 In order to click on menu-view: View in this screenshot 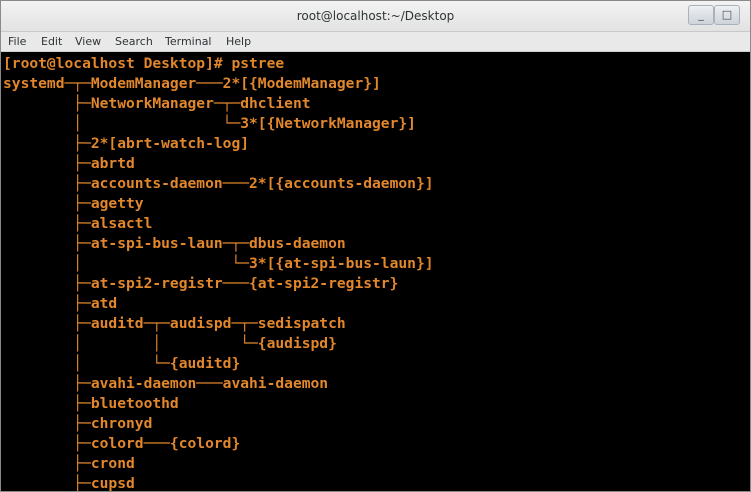, I will do `click(88, 42)`.